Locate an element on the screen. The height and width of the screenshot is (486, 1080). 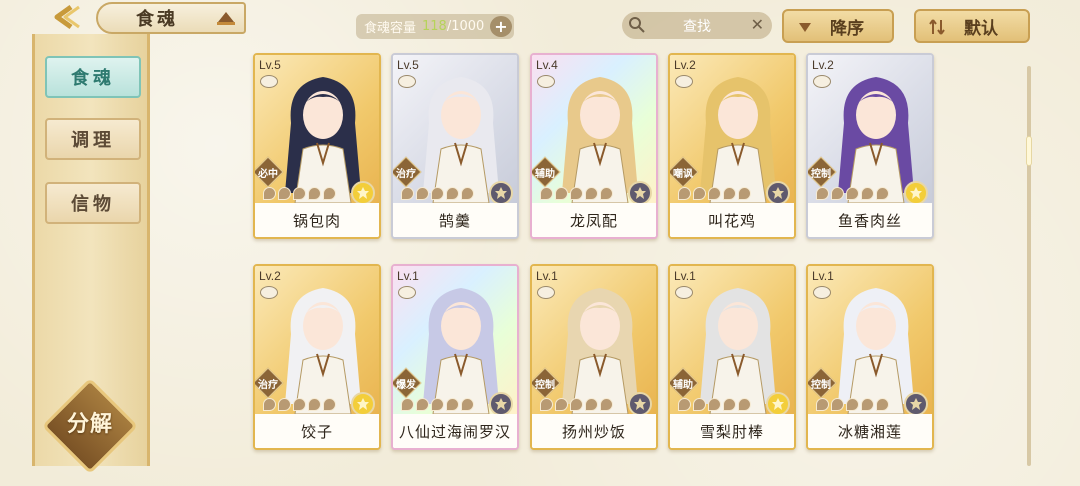
capacity-label: 食魂容量 is located at coordinates (390, 28).